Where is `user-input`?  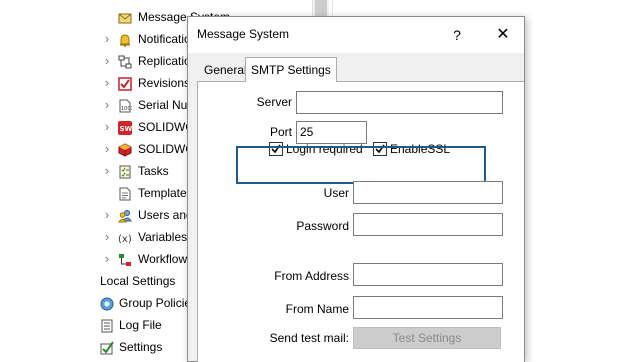 user-input is located at coordinates (428, 192).